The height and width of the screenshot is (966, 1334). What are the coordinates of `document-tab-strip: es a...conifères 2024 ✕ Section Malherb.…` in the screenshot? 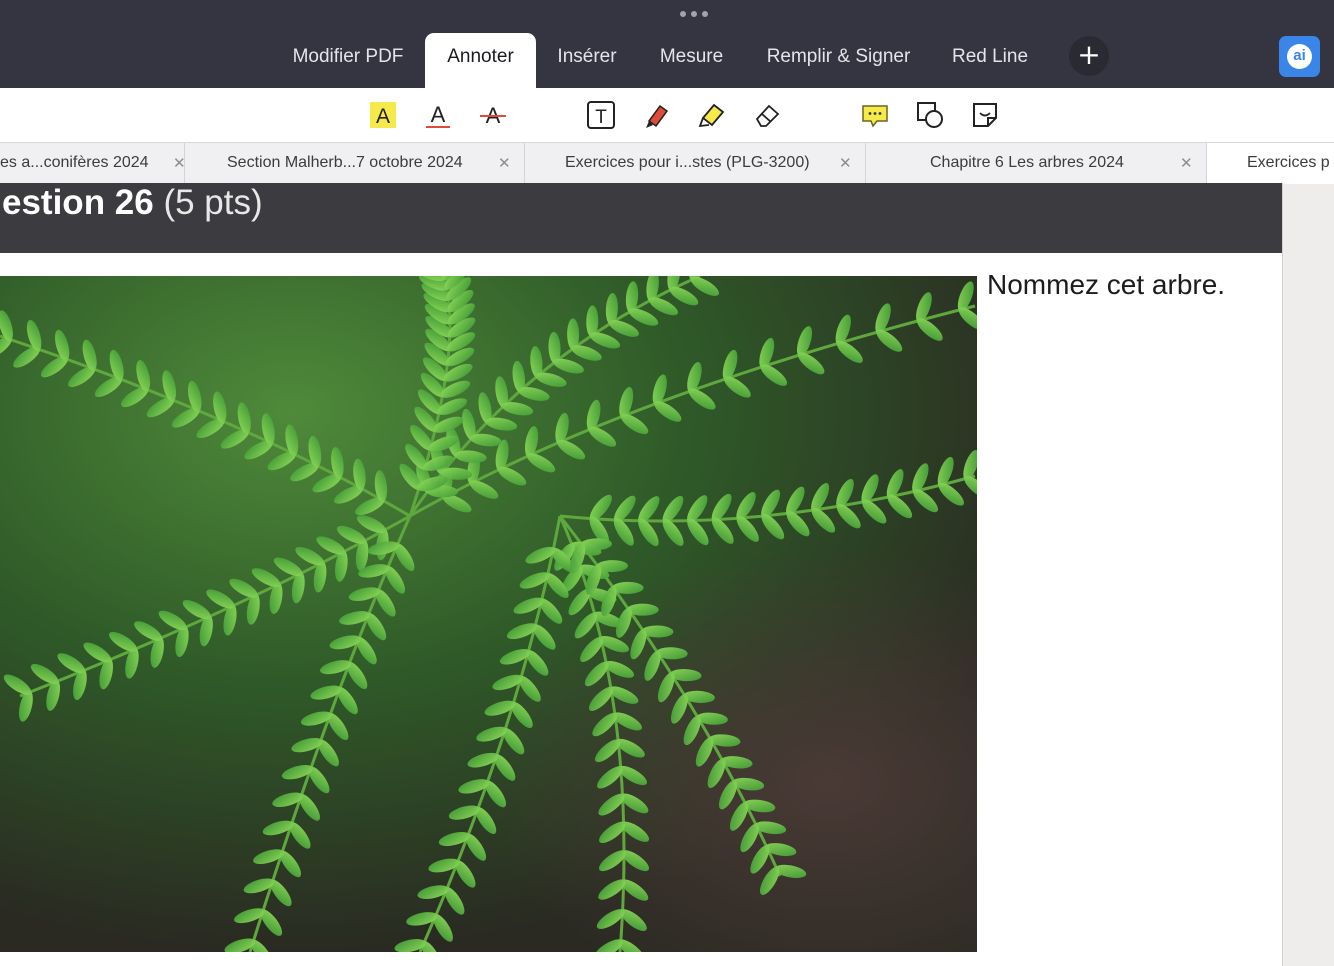 It's located at (667, 163).